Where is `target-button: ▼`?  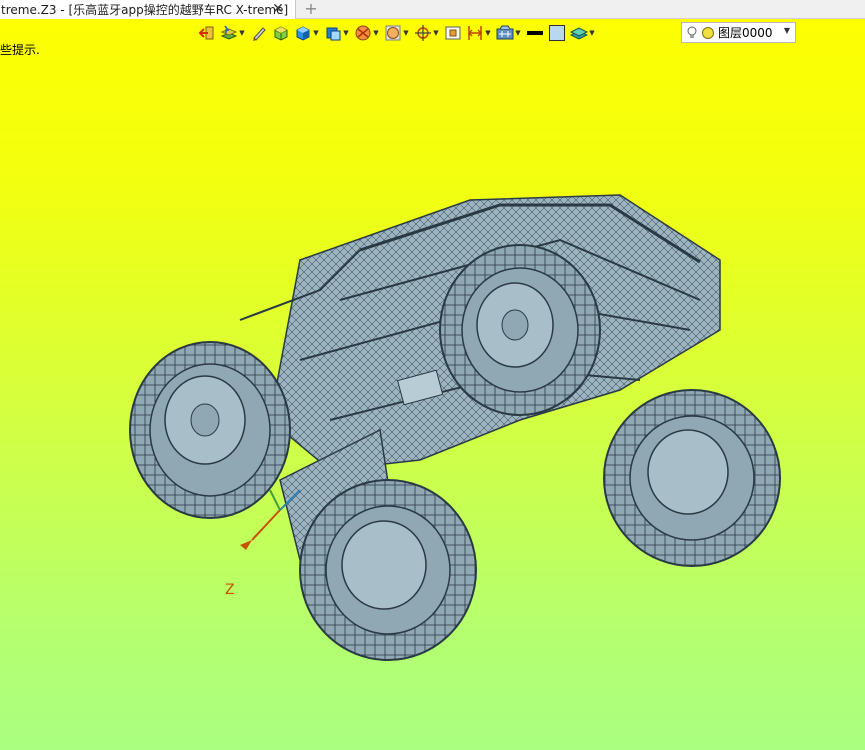 target-button: ▼ is located at coordinates (427, 33).